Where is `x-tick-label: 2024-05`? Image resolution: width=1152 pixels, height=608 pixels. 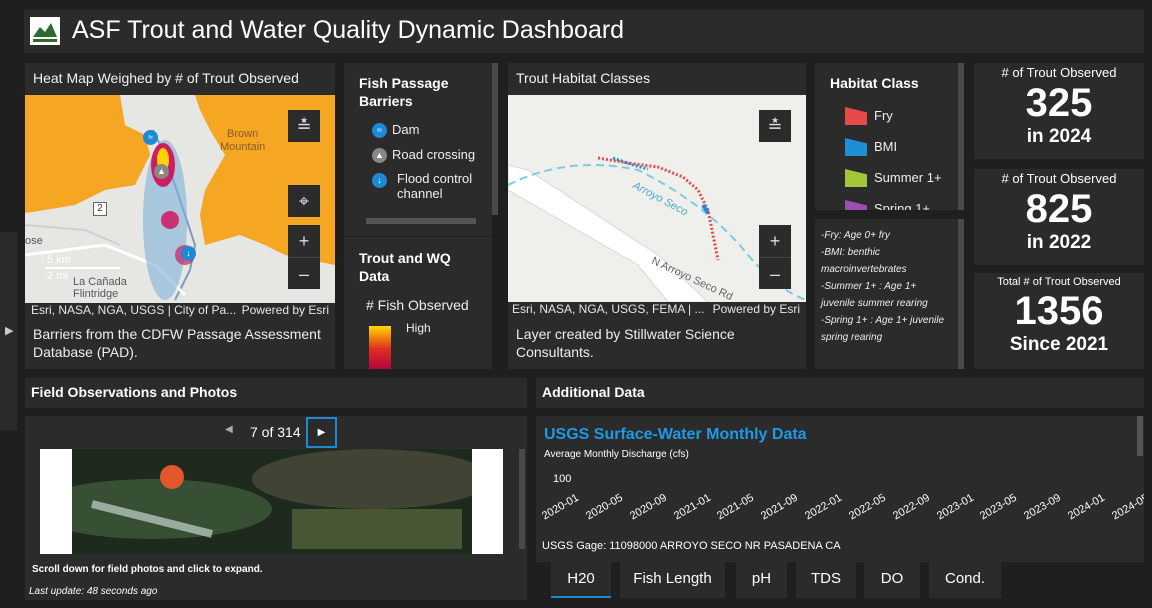 x-tick-label: 2024-05 is located at coordinates (1127, 507).